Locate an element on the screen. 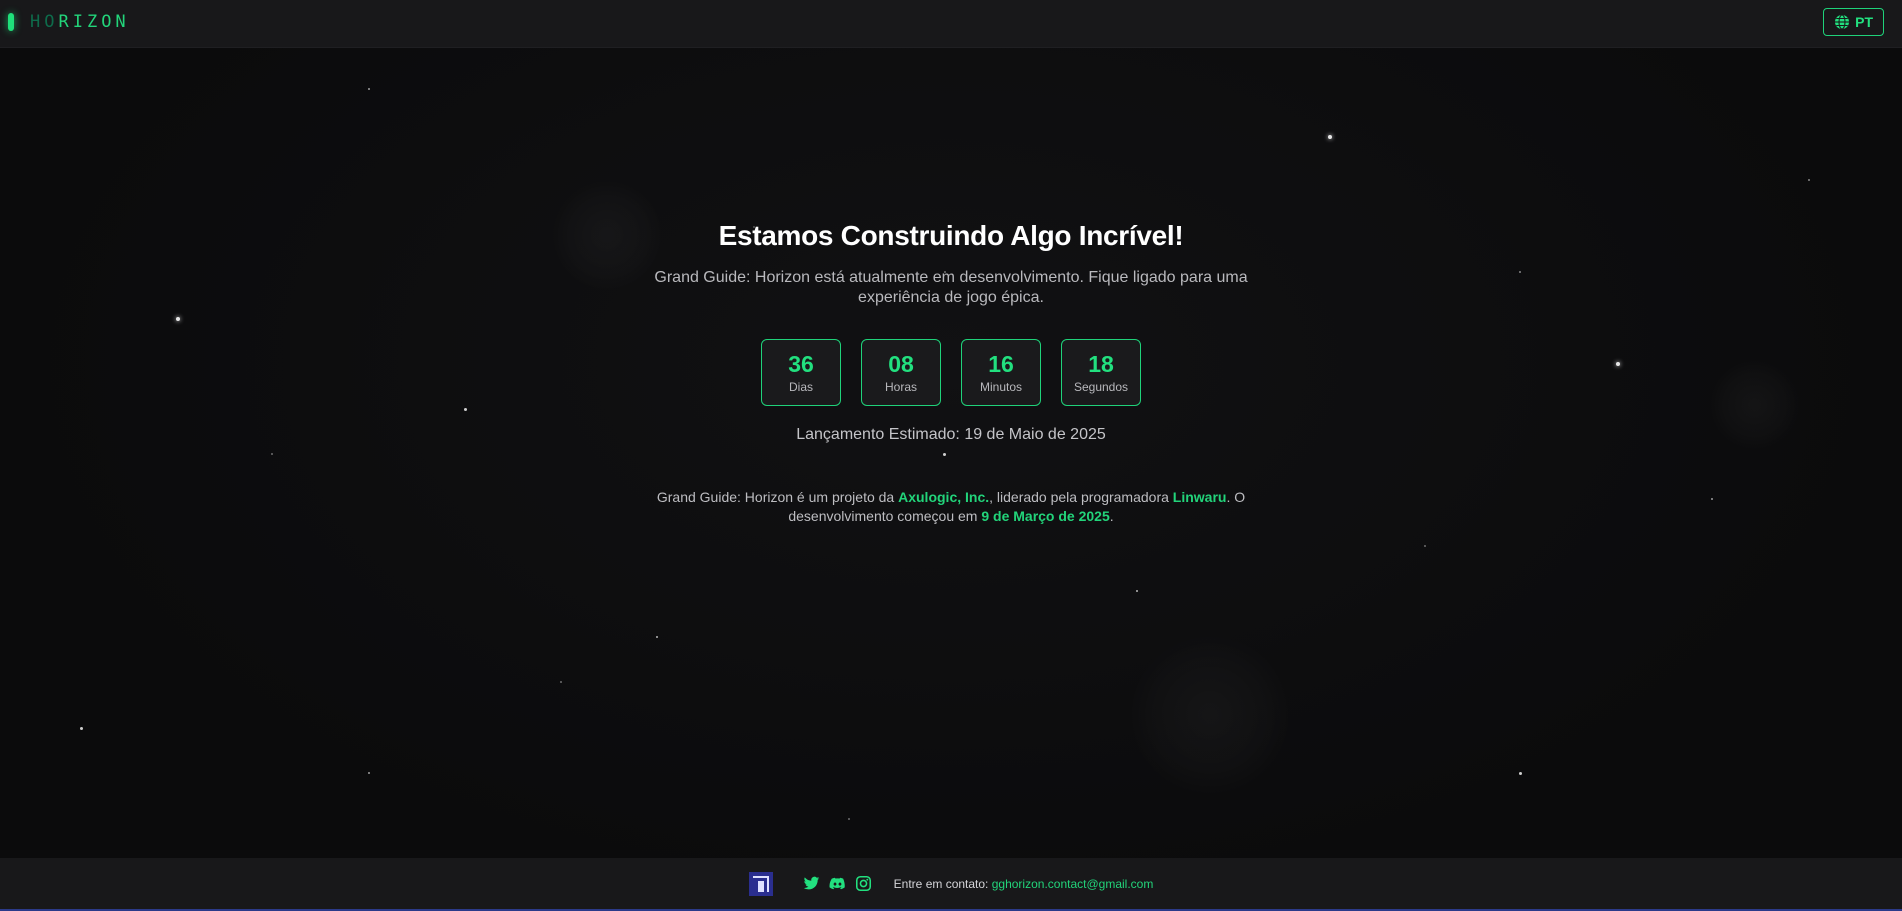  countdown-label: Segundos is located at coordinates (1101, 387).